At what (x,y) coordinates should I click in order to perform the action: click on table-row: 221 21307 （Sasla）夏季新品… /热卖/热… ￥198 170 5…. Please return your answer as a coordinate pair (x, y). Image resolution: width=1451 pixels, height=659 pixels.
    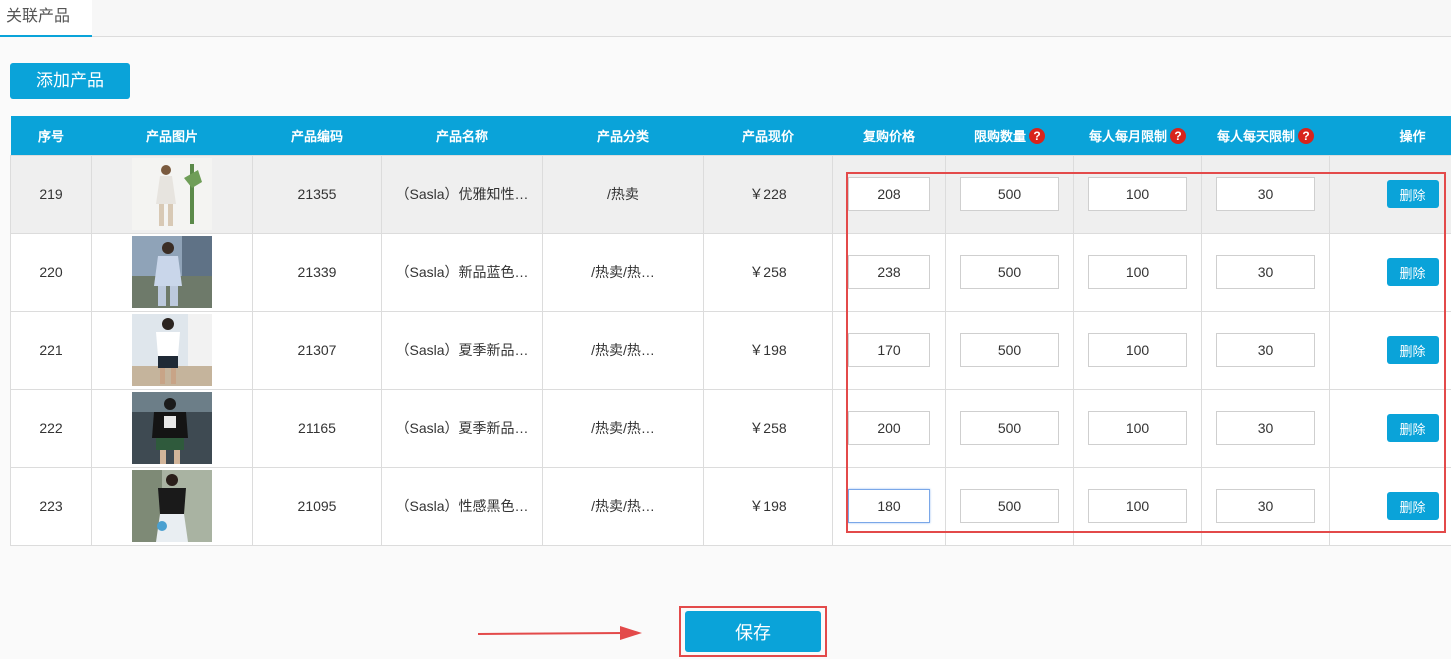
    Looking at the image, I should click on (730, 350).